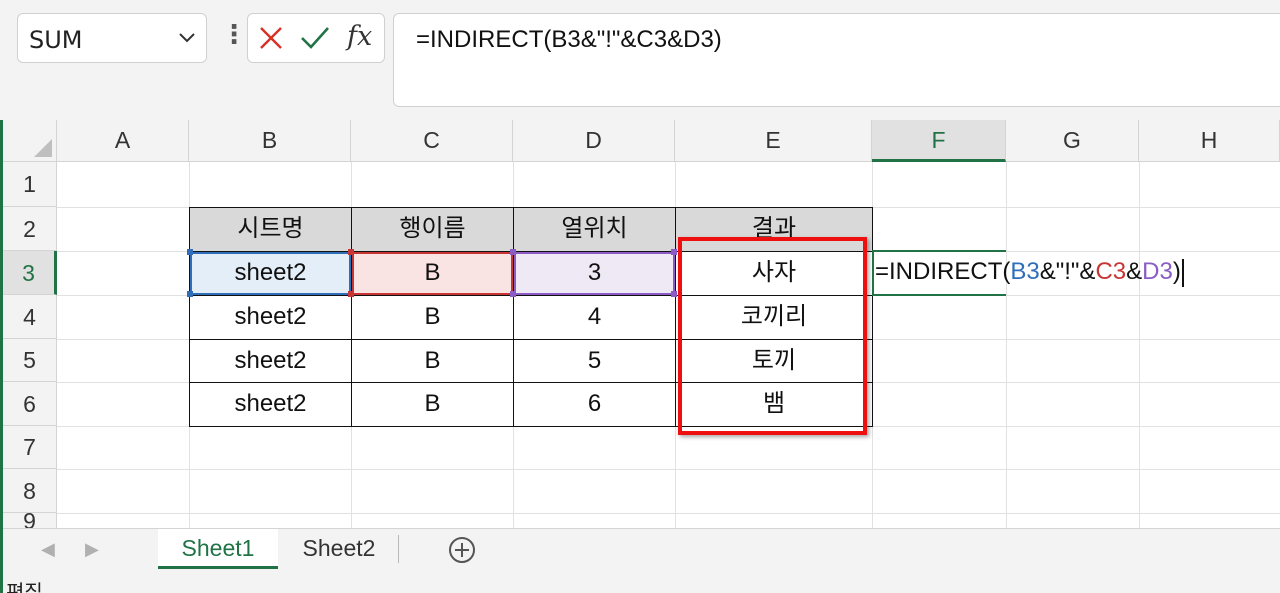 Image resolution: width=1280 pixels, height=593 pixels. I want to click on text-caret, so click(1182, 272).